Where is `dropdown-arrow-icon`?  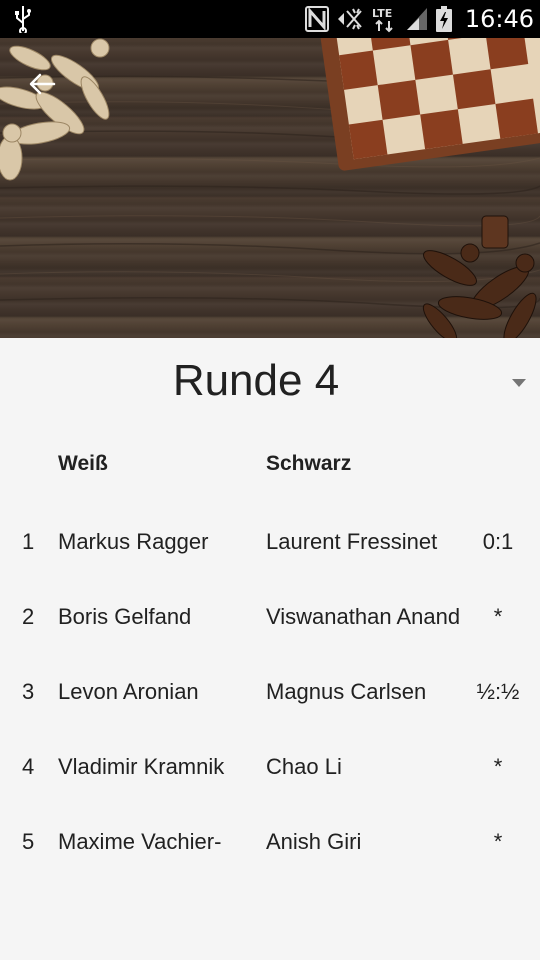
dropdown-arrow-icon is located at coordinates (519, 383).